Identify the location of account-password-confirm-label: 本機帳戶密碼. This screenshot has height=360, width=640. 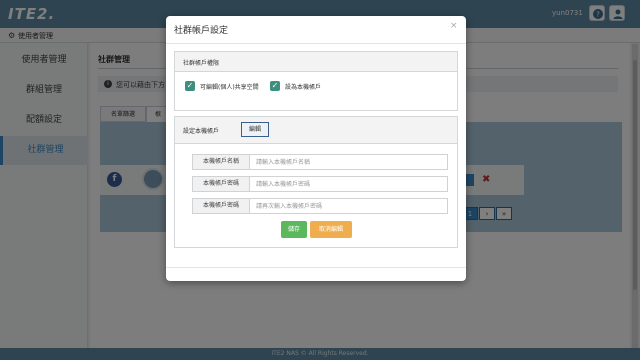
(221, 206).